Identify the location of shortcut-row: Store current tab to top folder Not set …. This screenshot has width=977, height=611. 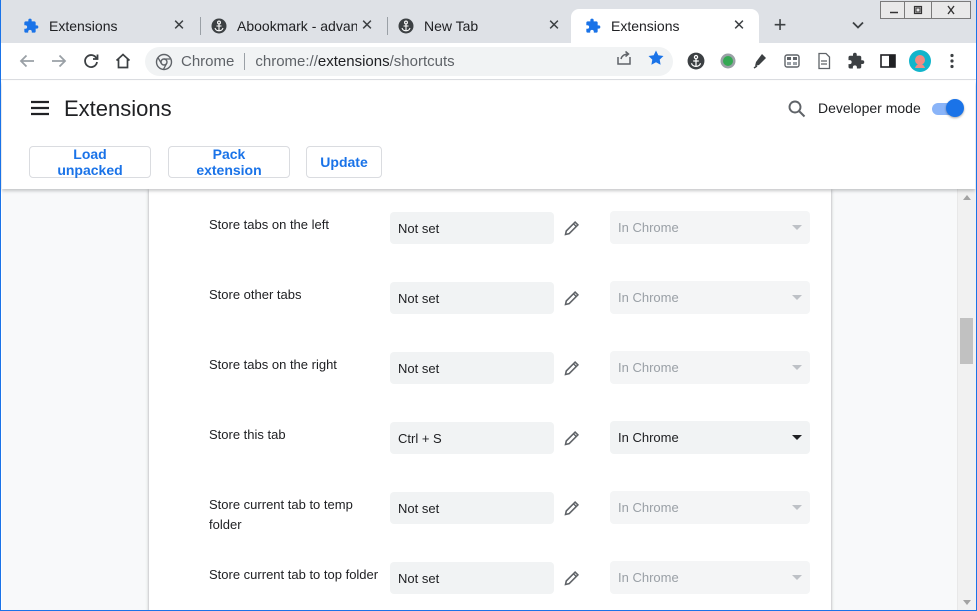
(490, 584).